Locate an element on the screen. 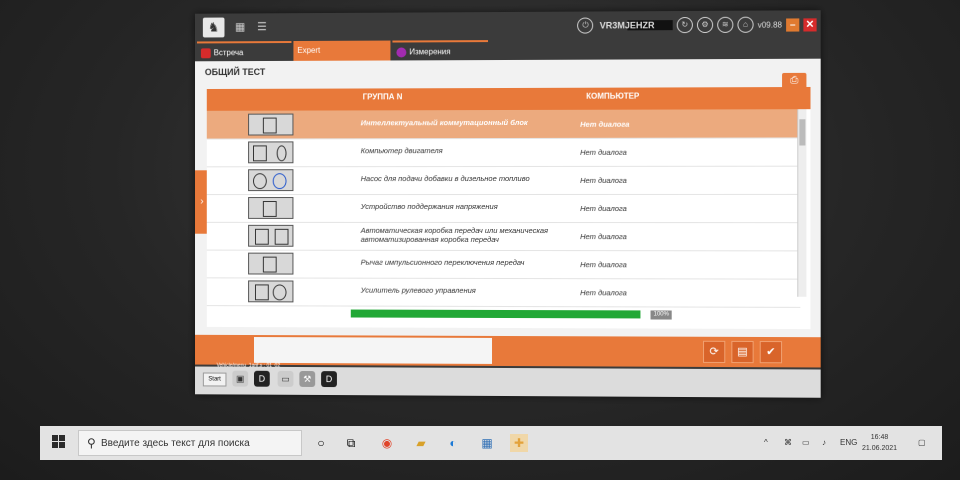 The image size is (960, 480). printer-icon: ⎙ is located at coordinates (794, 80).